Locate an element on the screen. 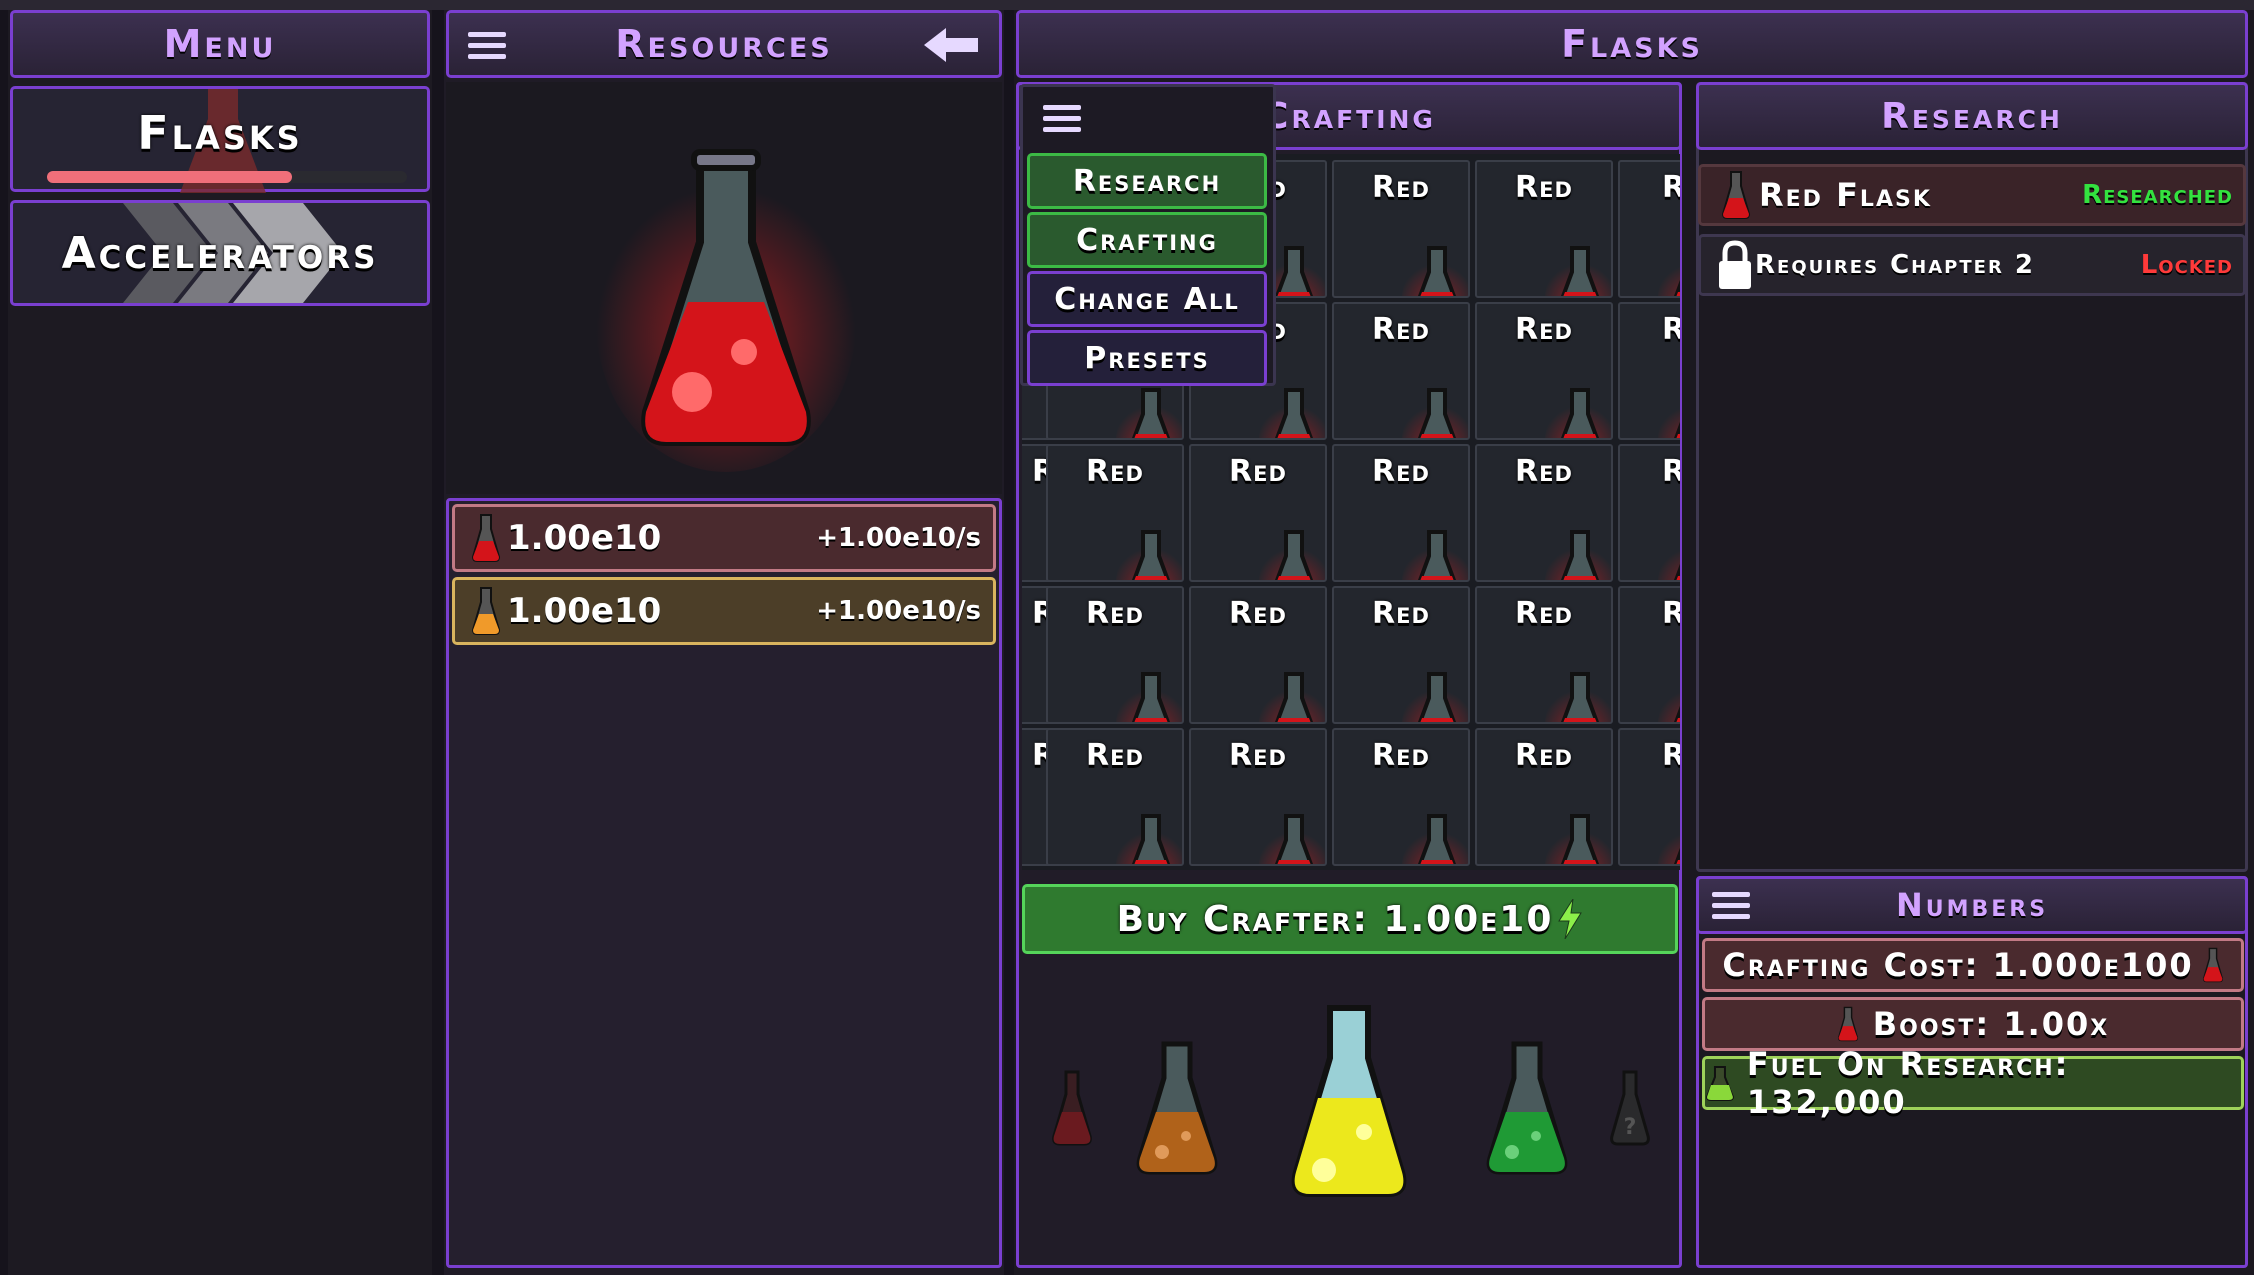 The width and height of the screenshot is (2254, 1275). flasks-title: Flasks is located at coordinates (1632, 44).